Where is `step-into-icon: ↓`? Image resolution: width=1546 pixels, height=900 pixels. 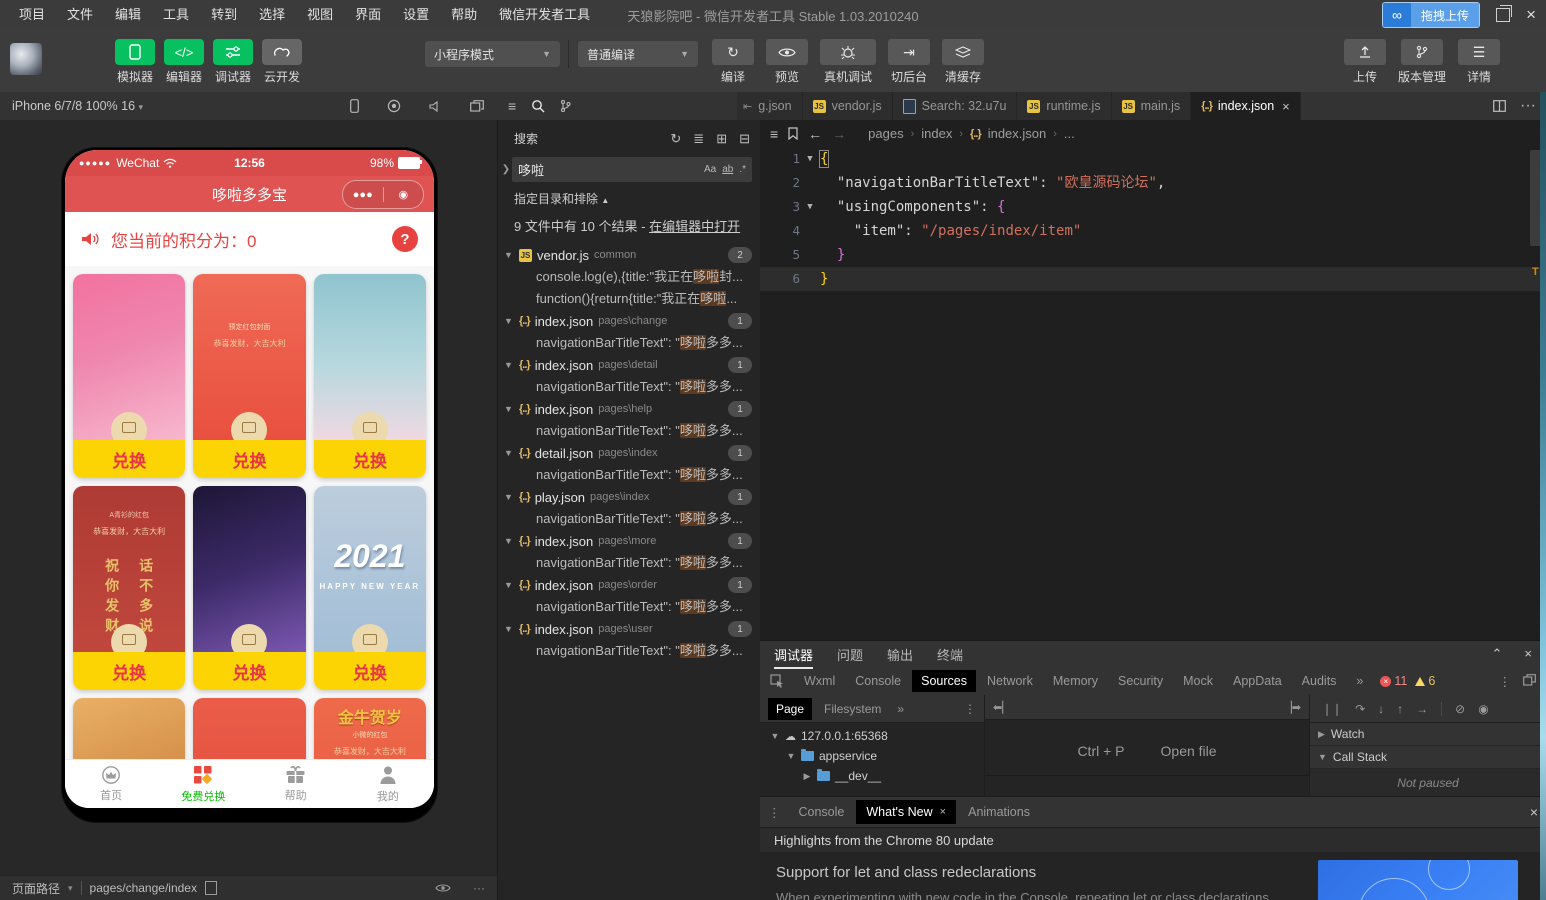
step-into-icon: ↓ is located at coordinates (1381, 709).